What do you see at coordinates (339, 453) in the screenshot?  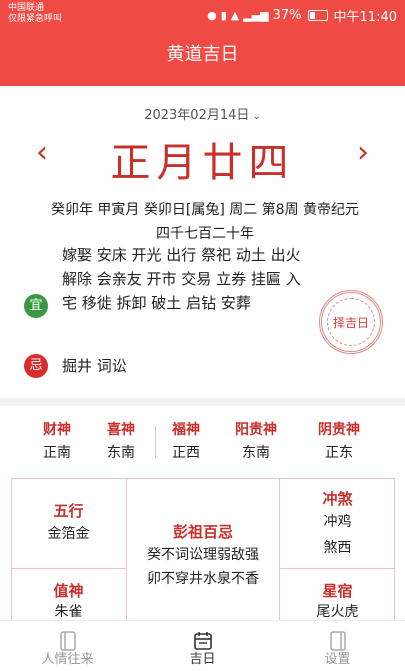 I see `god-direction: 正东` at bounding box center [339, 453].